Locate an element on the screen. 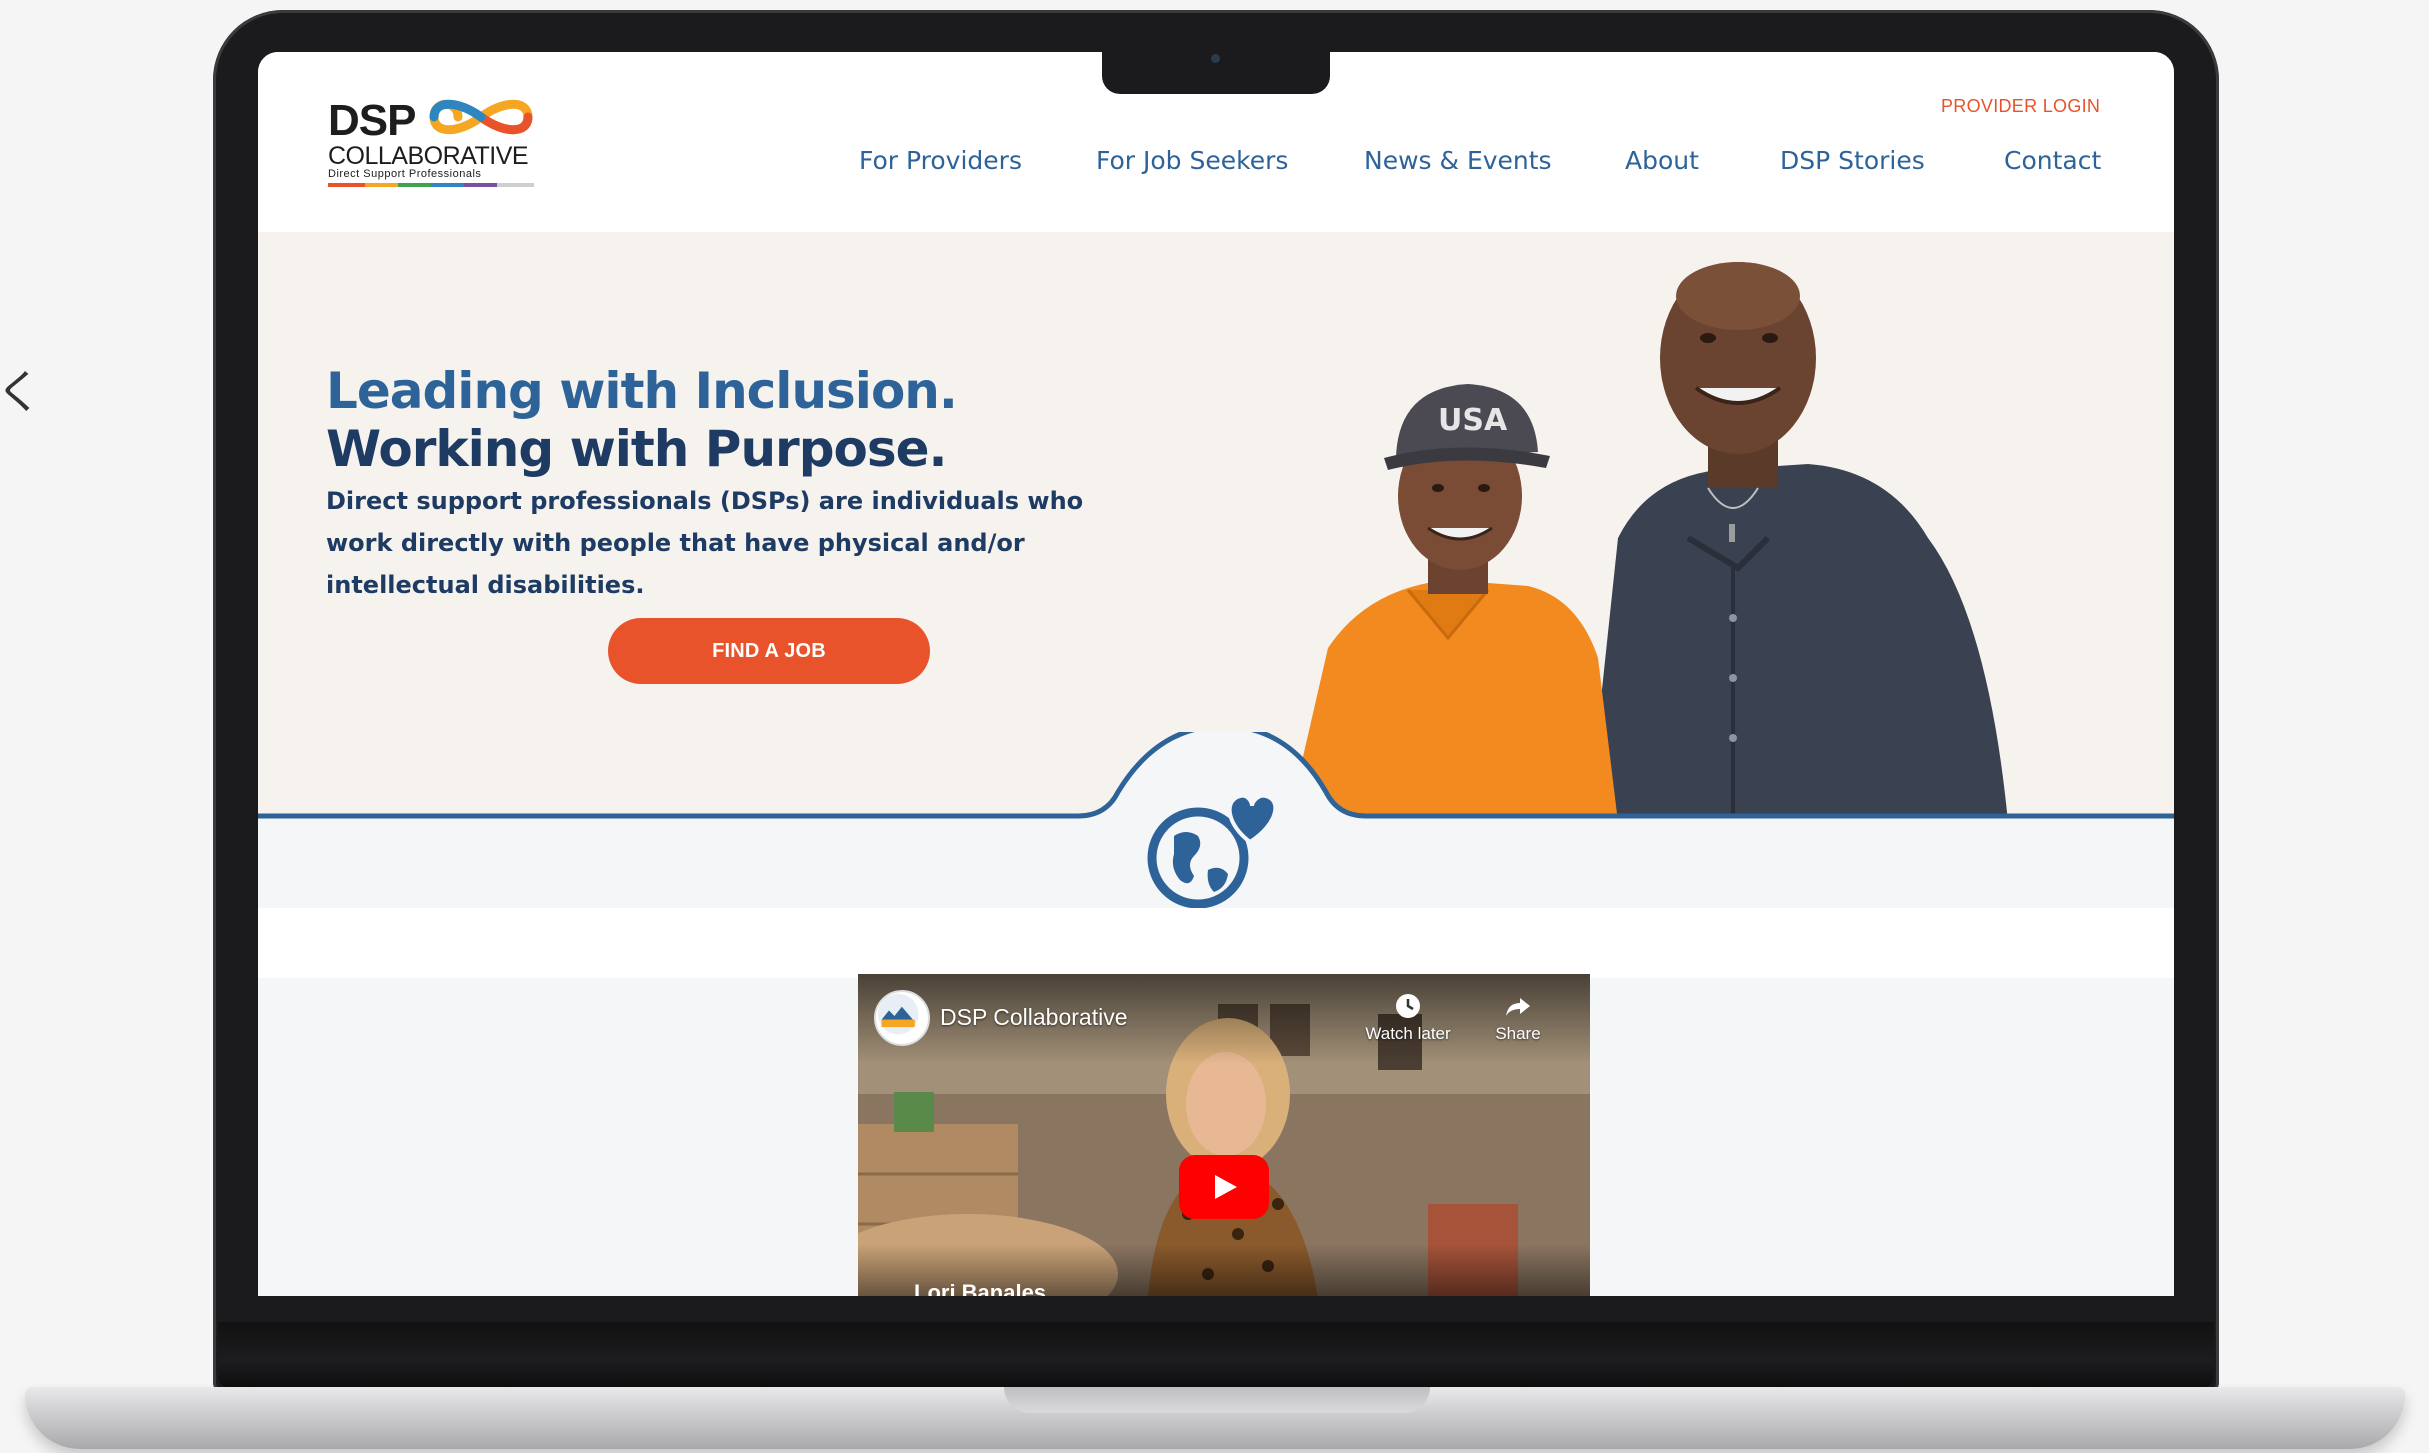  nav-news-events: News & Events is located at coordinates (1458, 160).